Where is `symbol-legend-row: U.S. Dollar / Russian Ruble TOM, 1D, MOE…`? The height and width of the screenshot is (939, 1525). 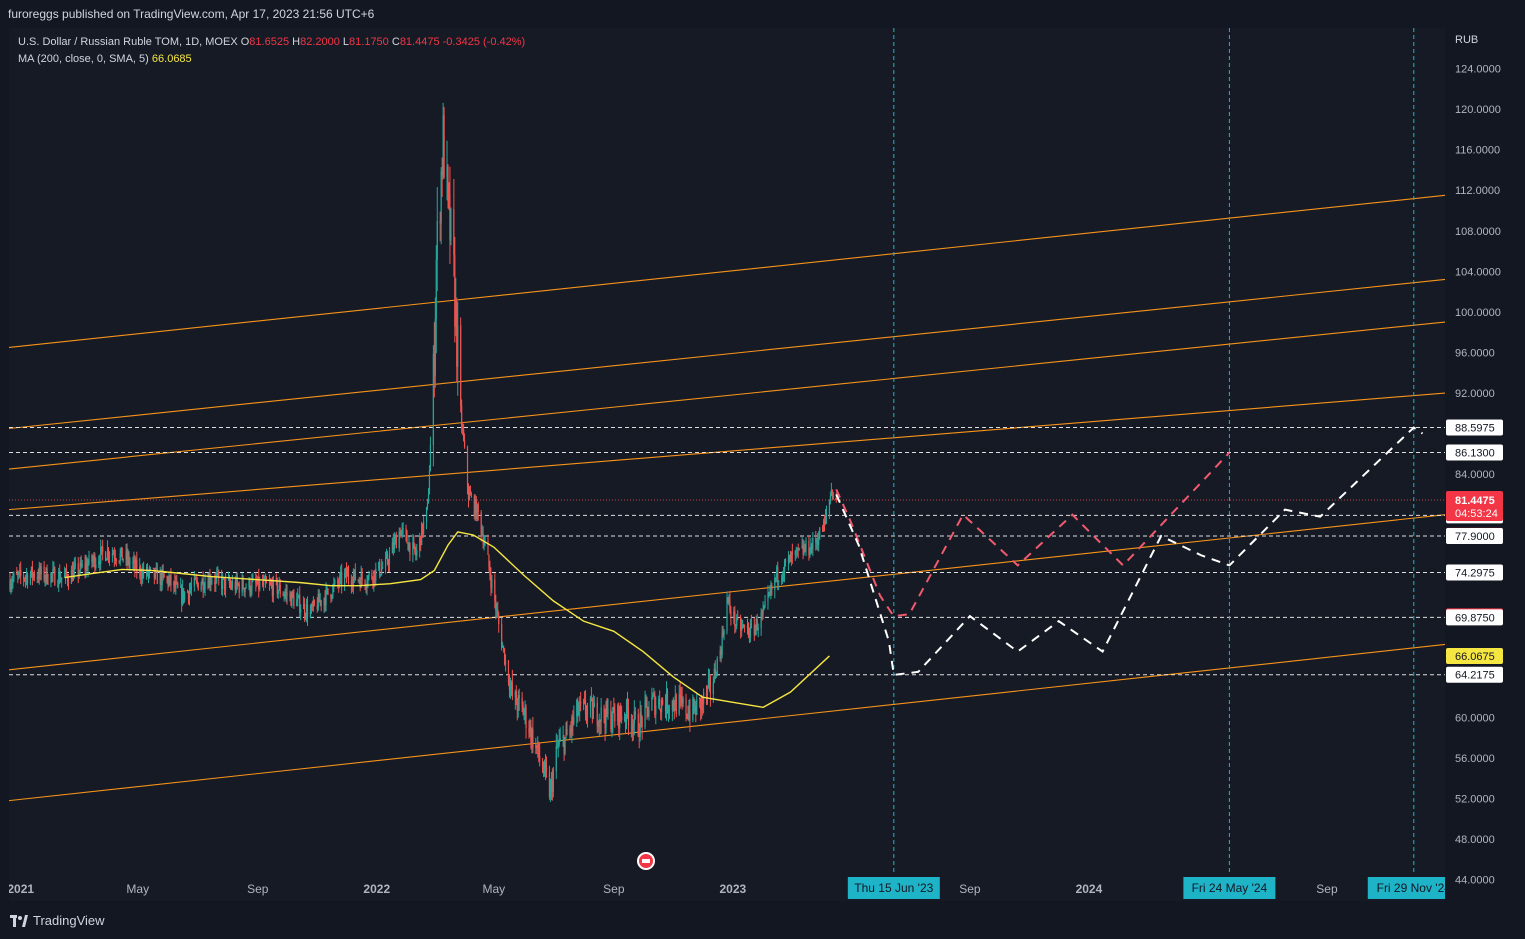 symbol-legend-row: U.S. Dollar / Russian Ruble TOM, 1D, MOE… is located at coordinates (271, 42).